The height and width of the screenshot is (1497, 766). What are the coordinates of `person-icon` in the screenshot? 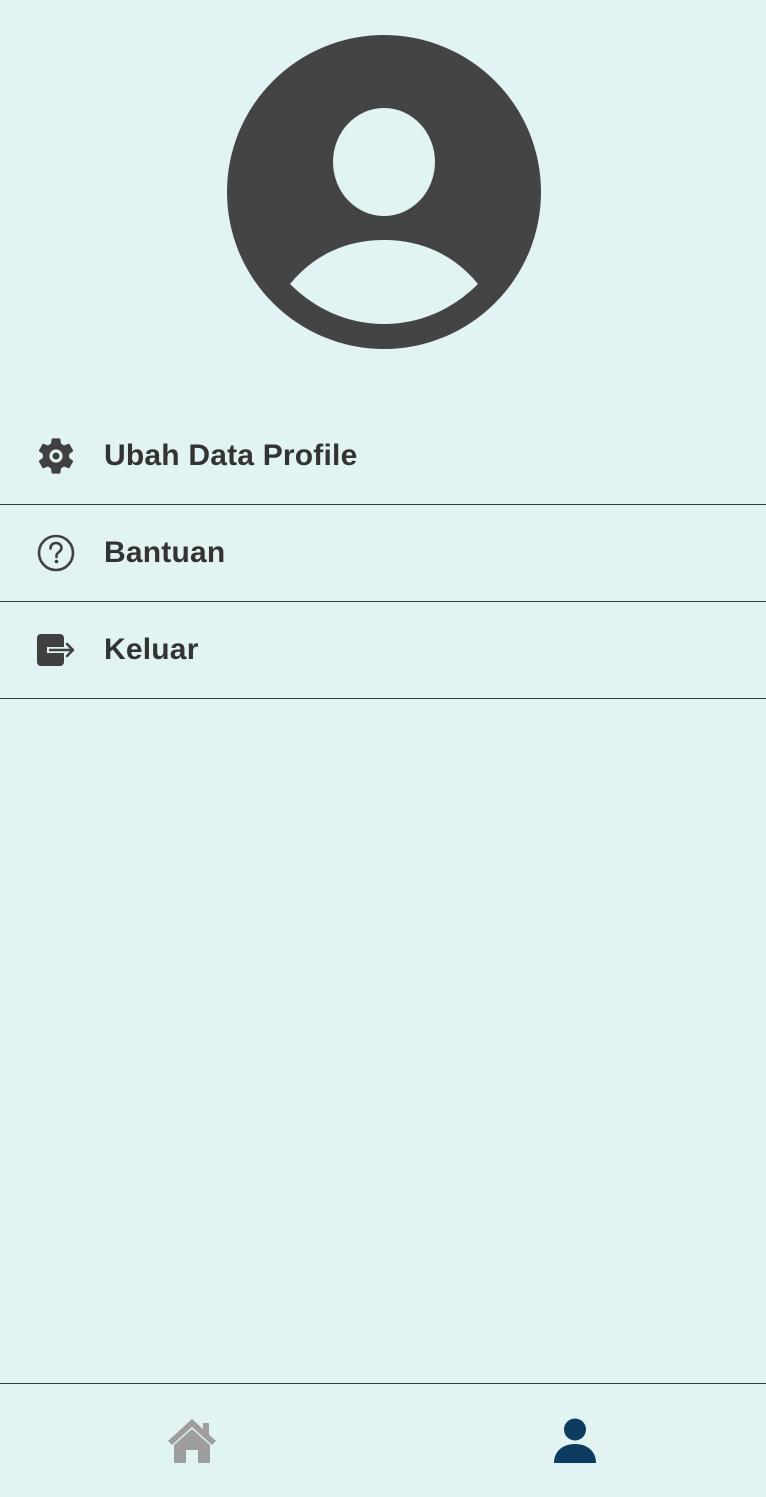 It's located at (574, 1440).